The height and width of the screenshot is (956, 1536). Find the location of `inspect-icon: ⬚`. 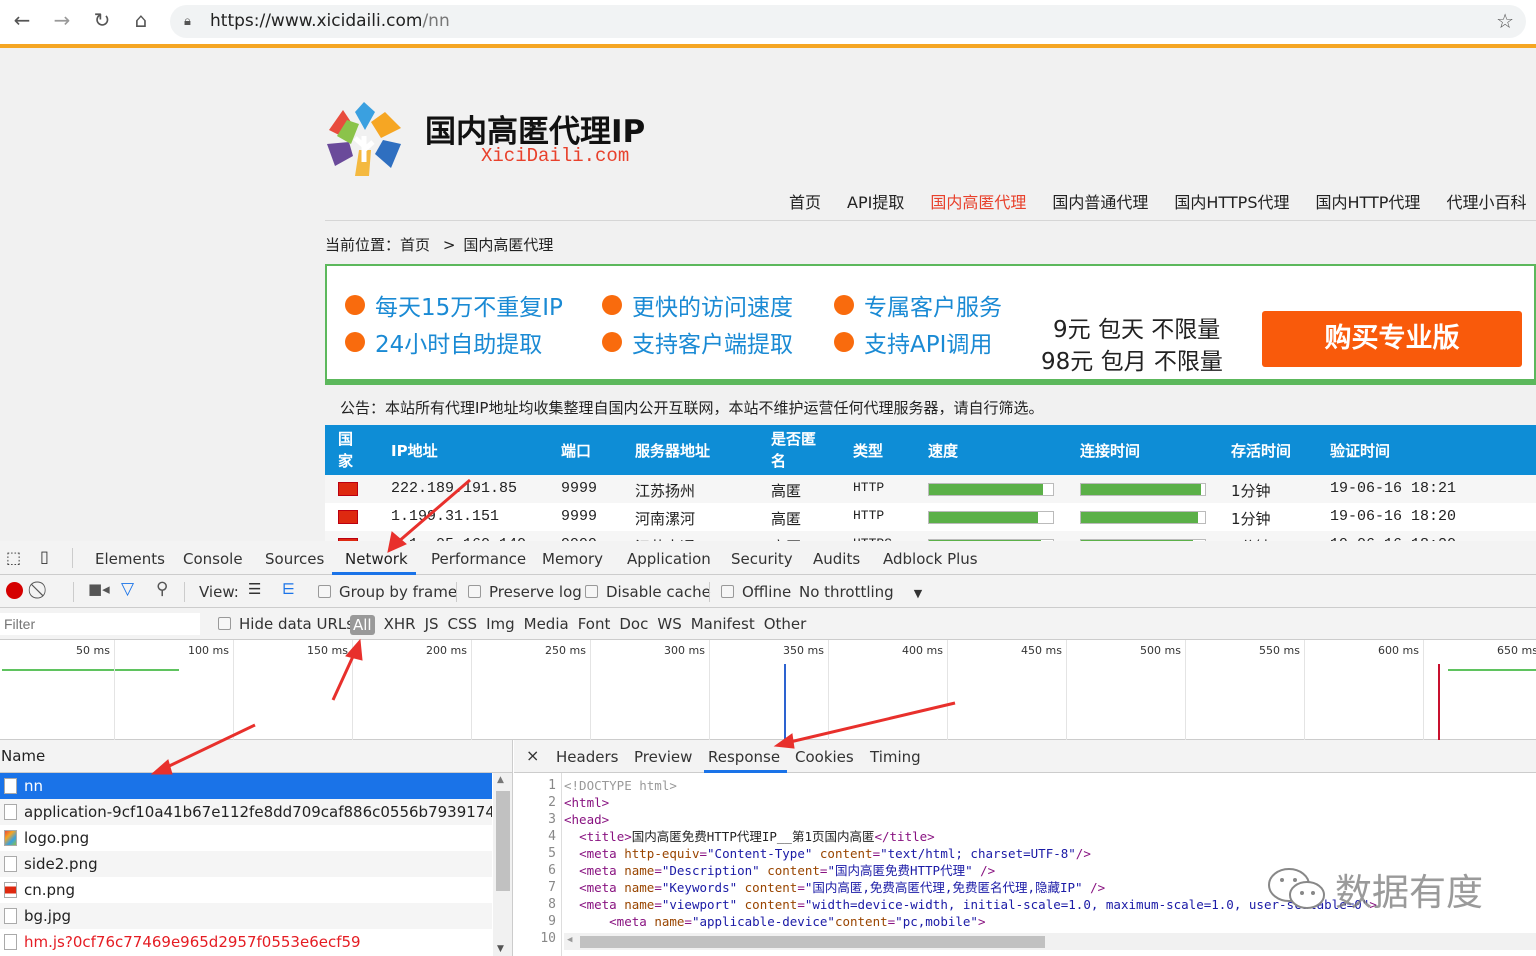

inspect-icon: ⬚ is located at coordinates (13, 557).